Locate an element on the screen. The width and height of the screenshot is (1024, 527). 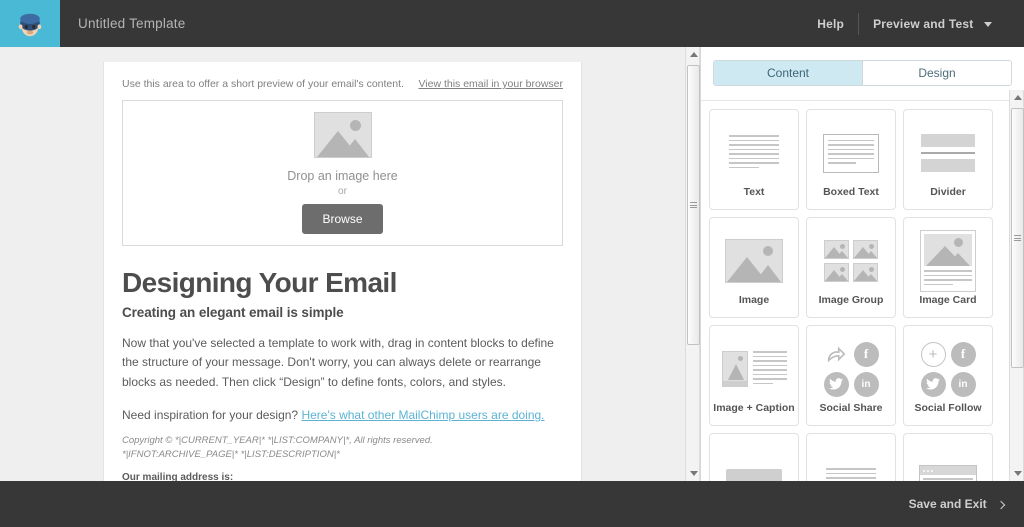
block-image-group: Image Group is located at coordinates (851, 267).